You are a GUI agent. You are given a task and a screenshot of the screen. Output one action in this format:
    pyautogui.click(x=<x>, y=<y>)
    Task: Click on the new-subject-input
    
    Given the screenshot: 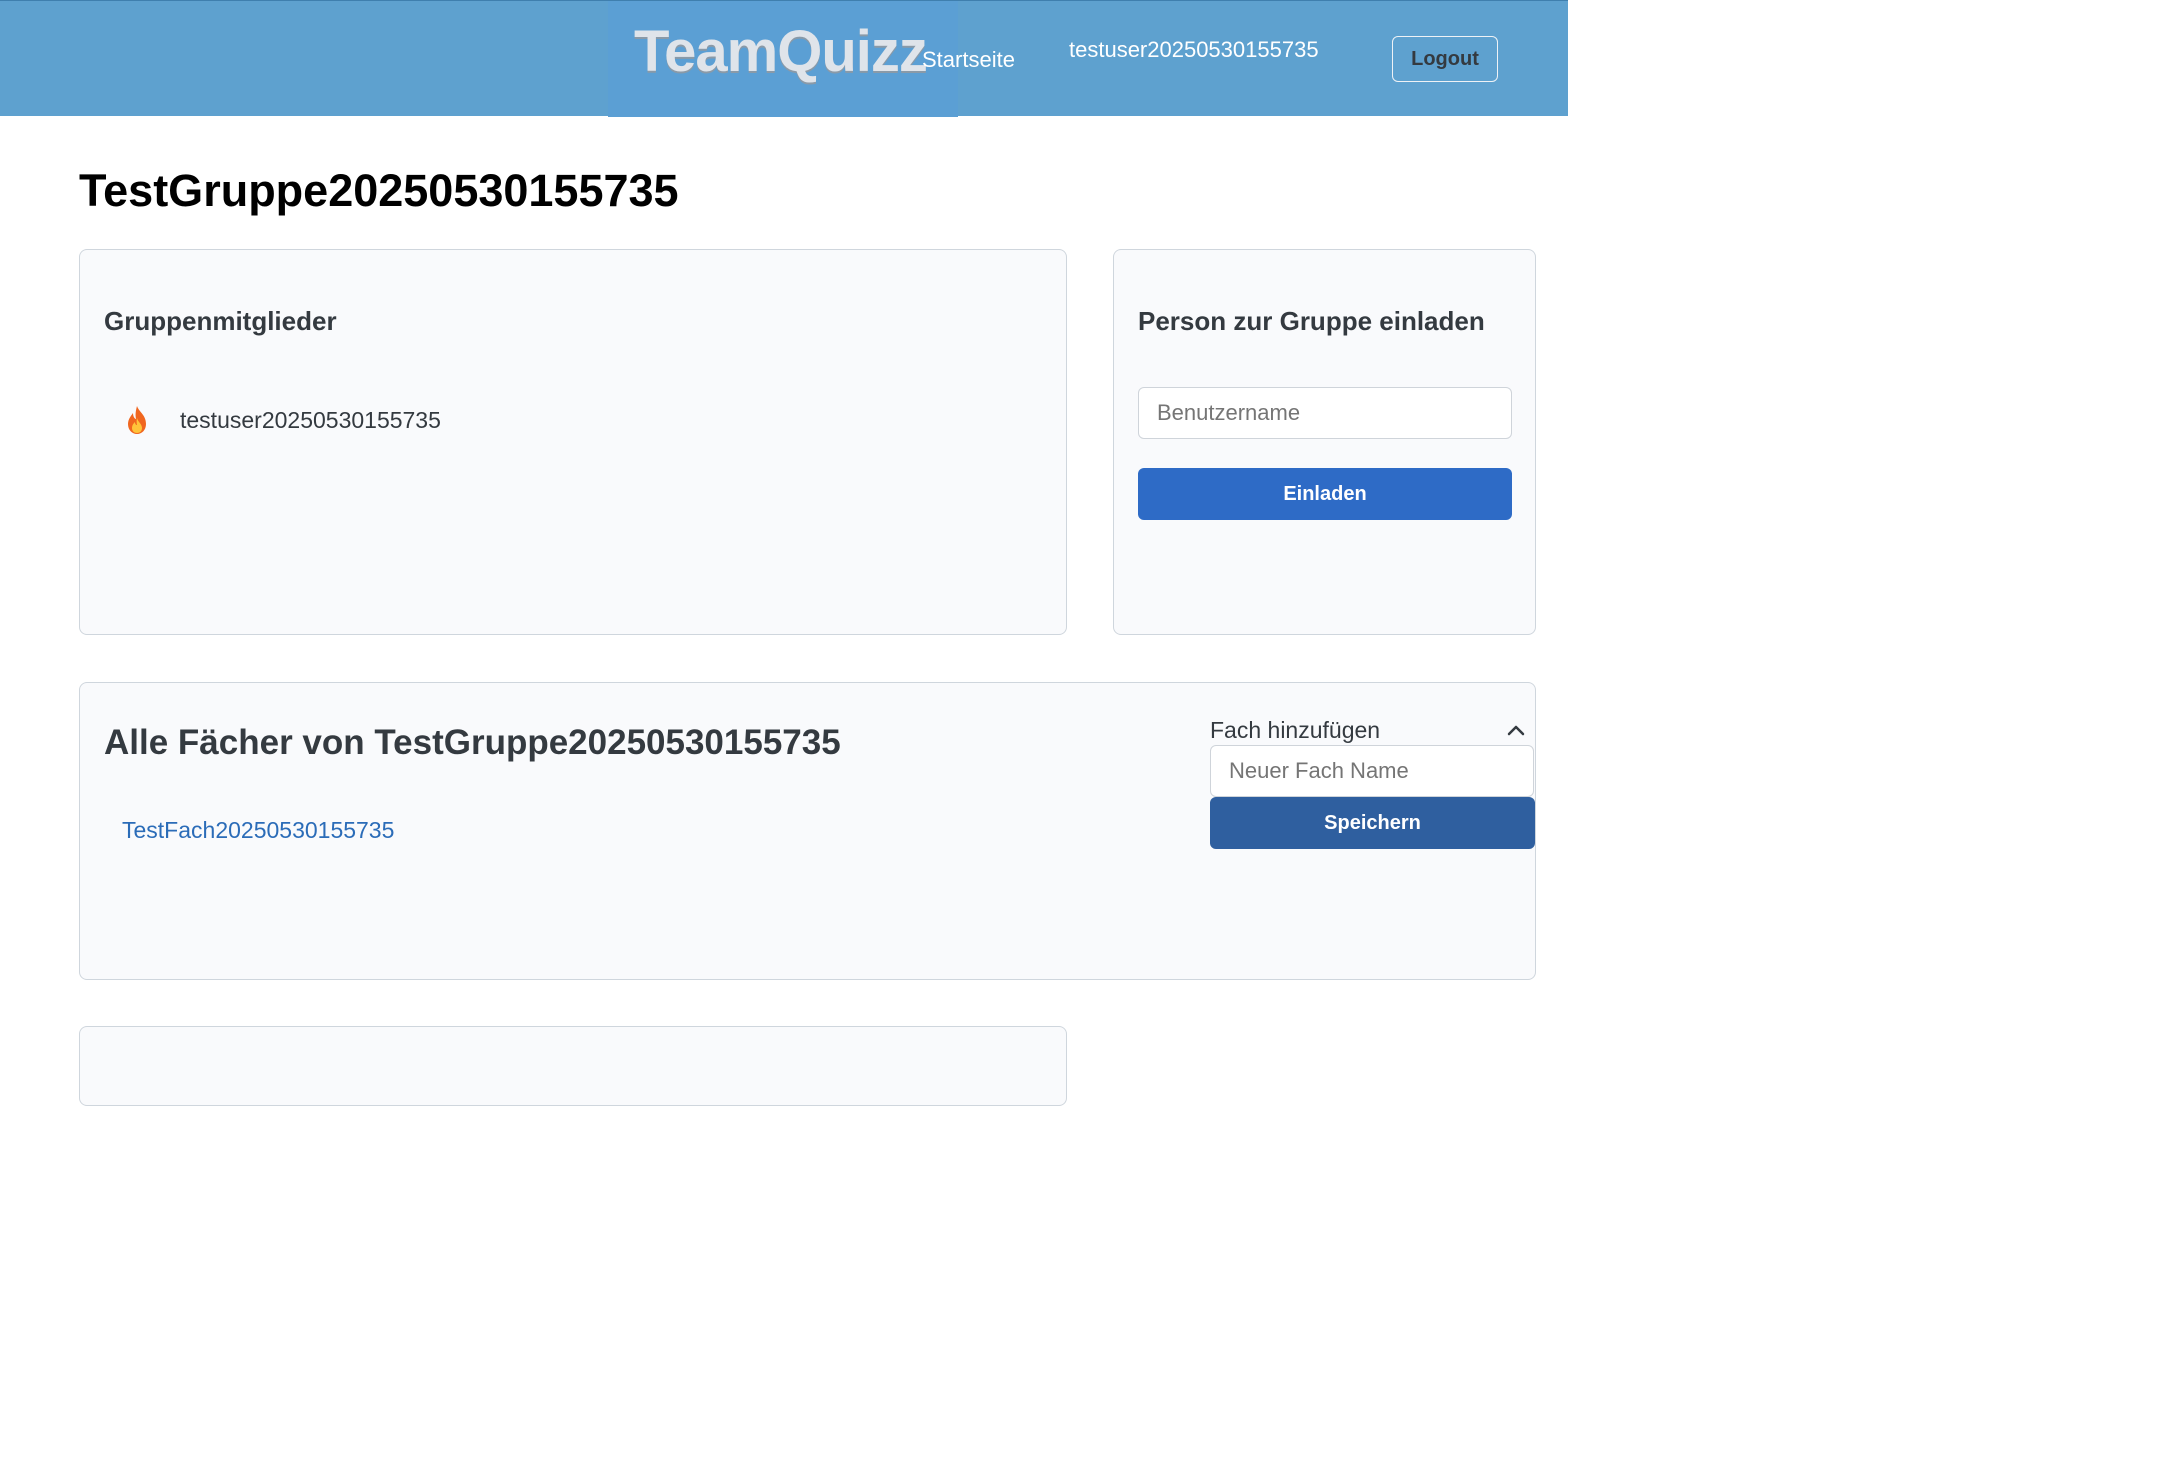 What is the action you would take?
    pyautogui.click(x=1372, y=771)
    